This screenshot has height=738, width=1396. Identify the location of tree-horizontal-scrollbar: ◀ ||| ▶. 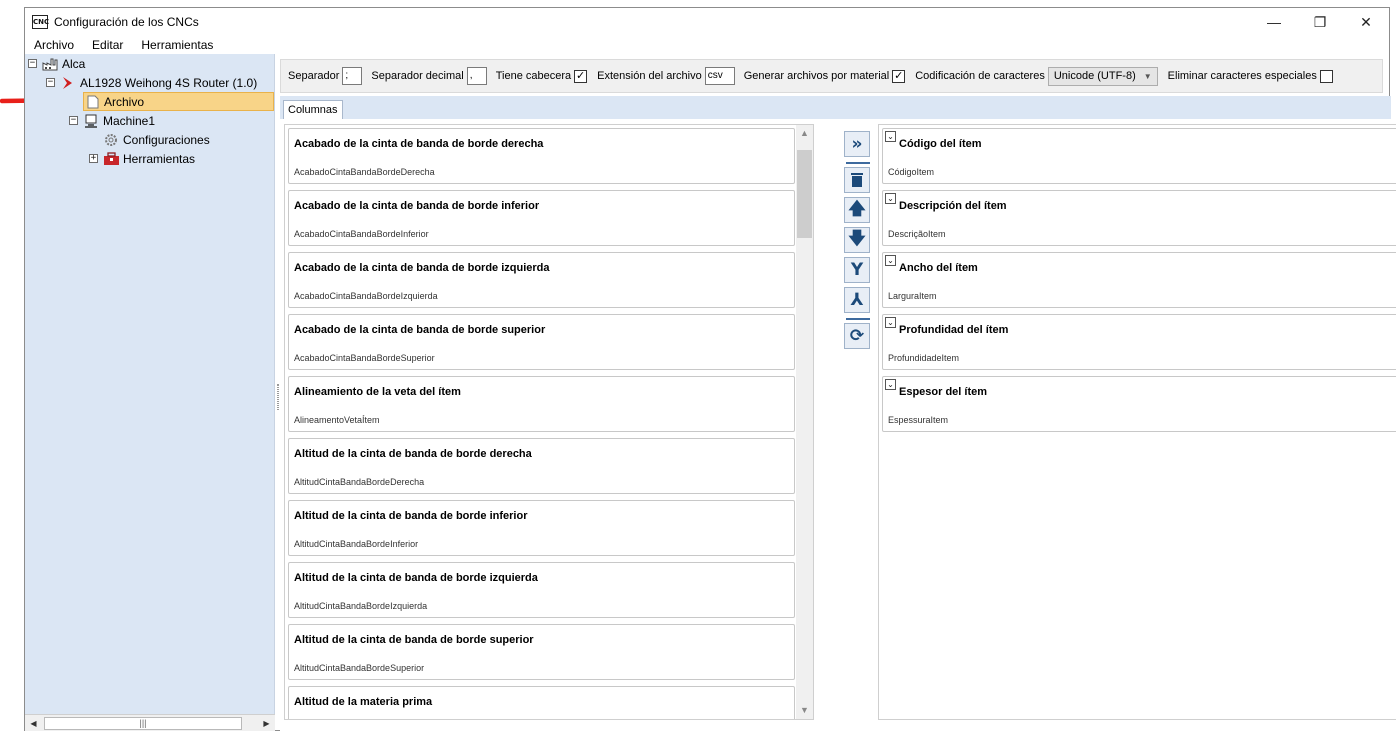
(150, 722).